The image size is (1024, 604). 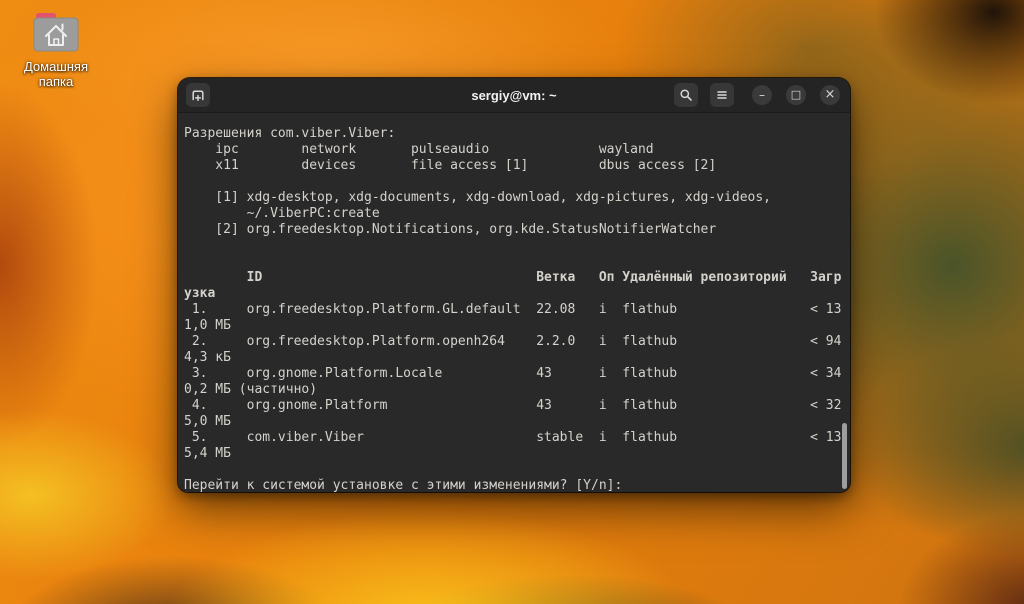 I want to click on titlebar: sergiy@vm: ~ – □ ×, so click(x=514, y=95).